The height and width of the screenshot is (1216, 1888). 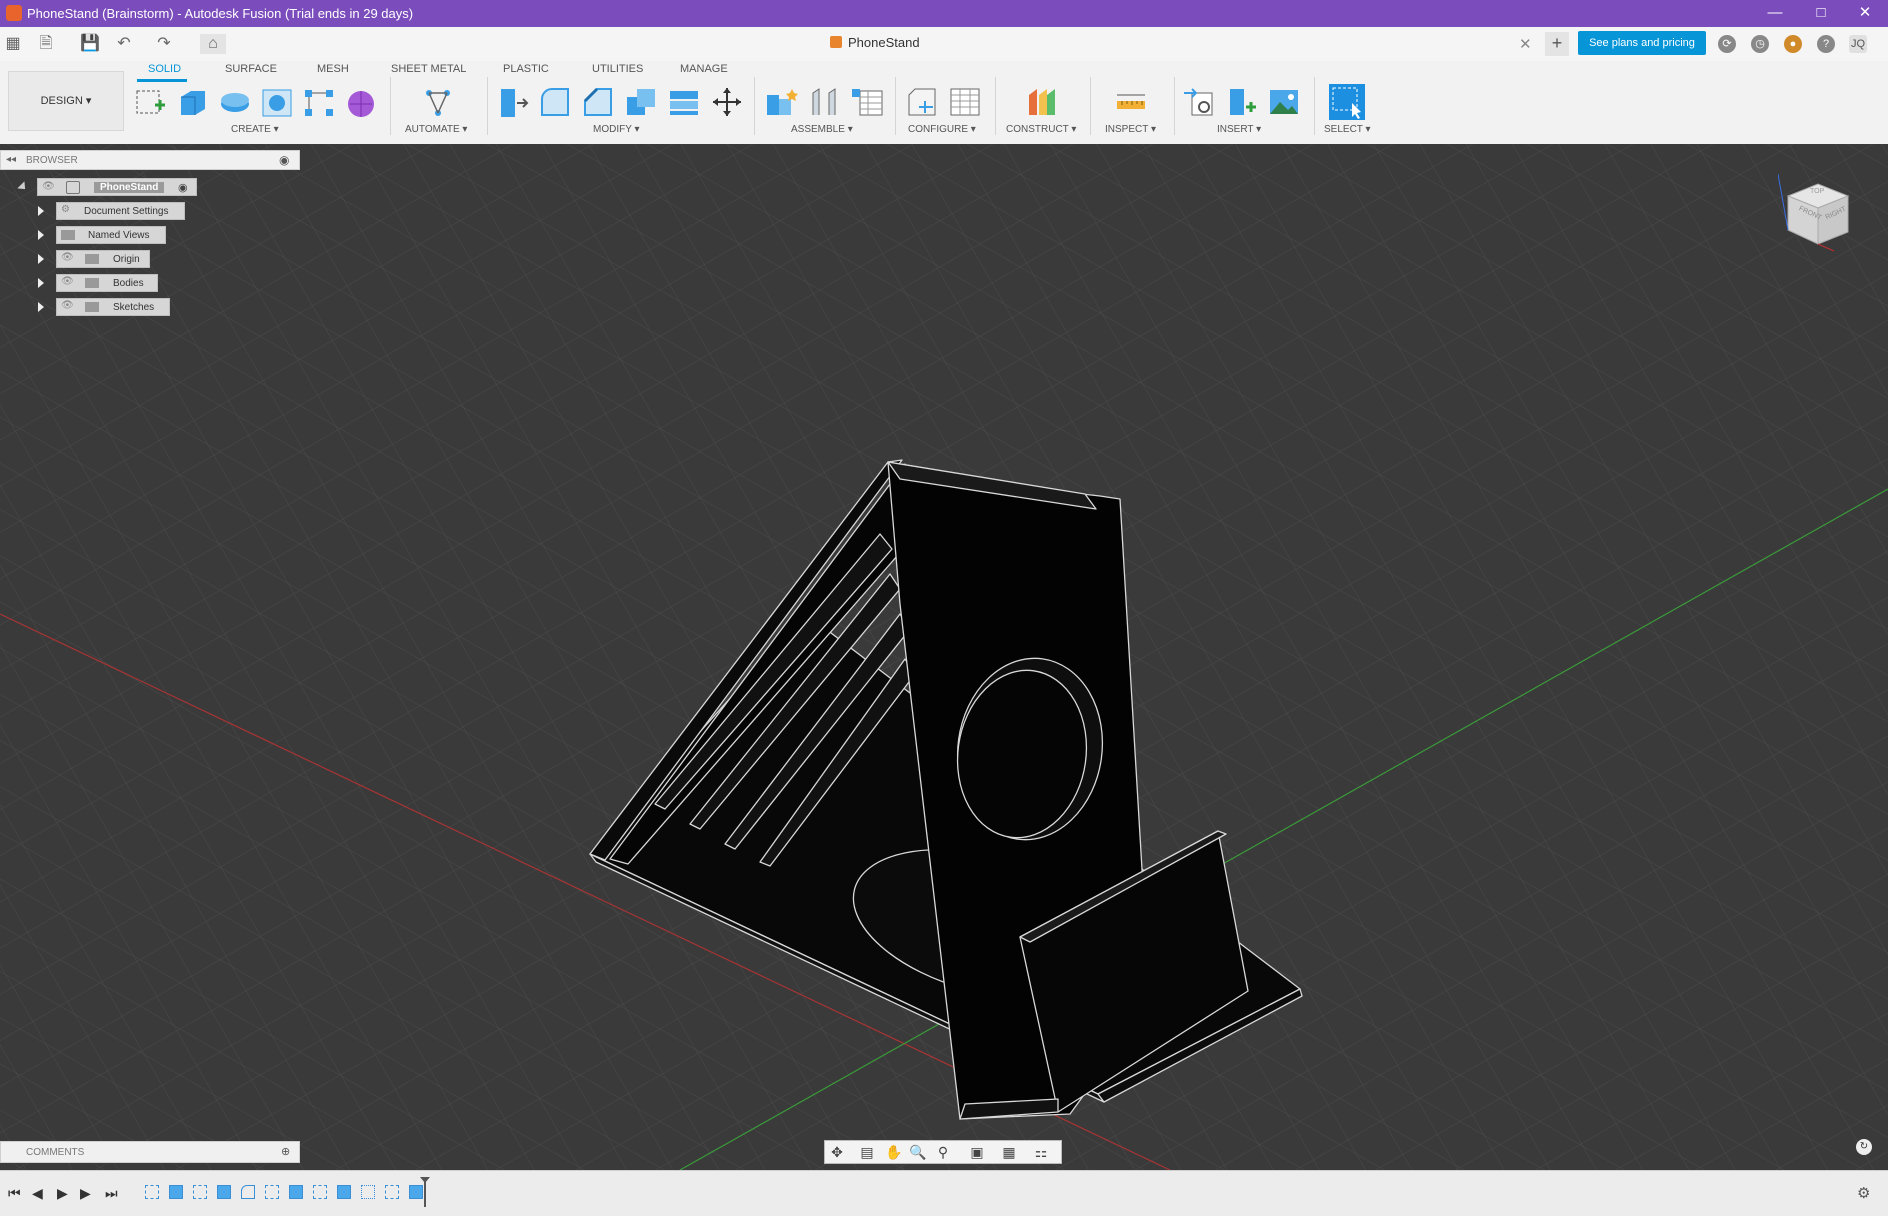 I want to click on combine-icon, so click(x=641, y=102).